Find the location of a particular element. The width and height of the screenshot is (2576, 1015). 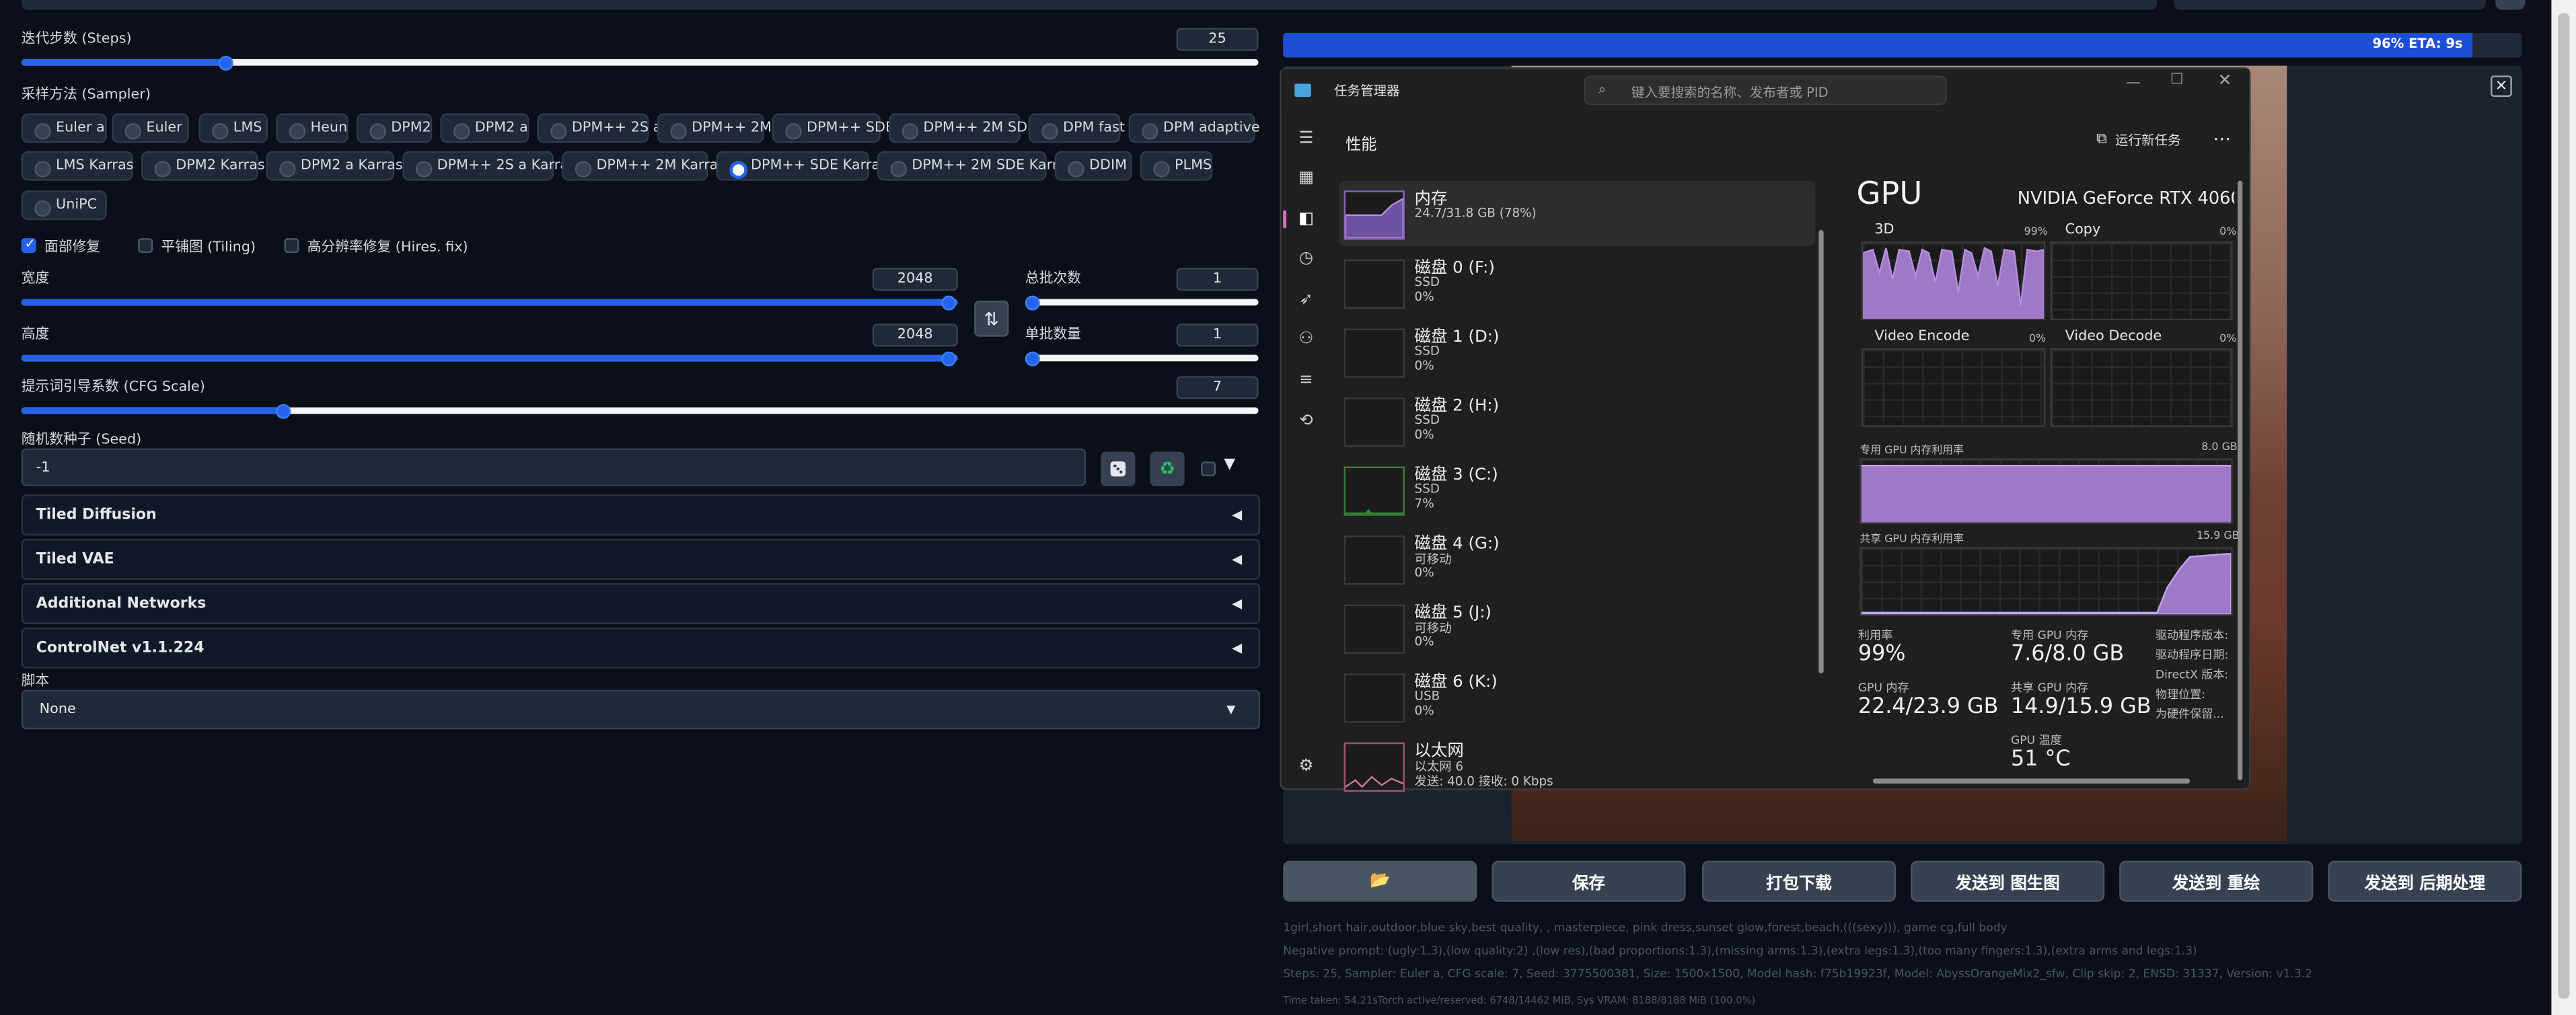

device-item: 磁盘 4 (G:) 可移动 0% is located at coordinates (1577, 558).